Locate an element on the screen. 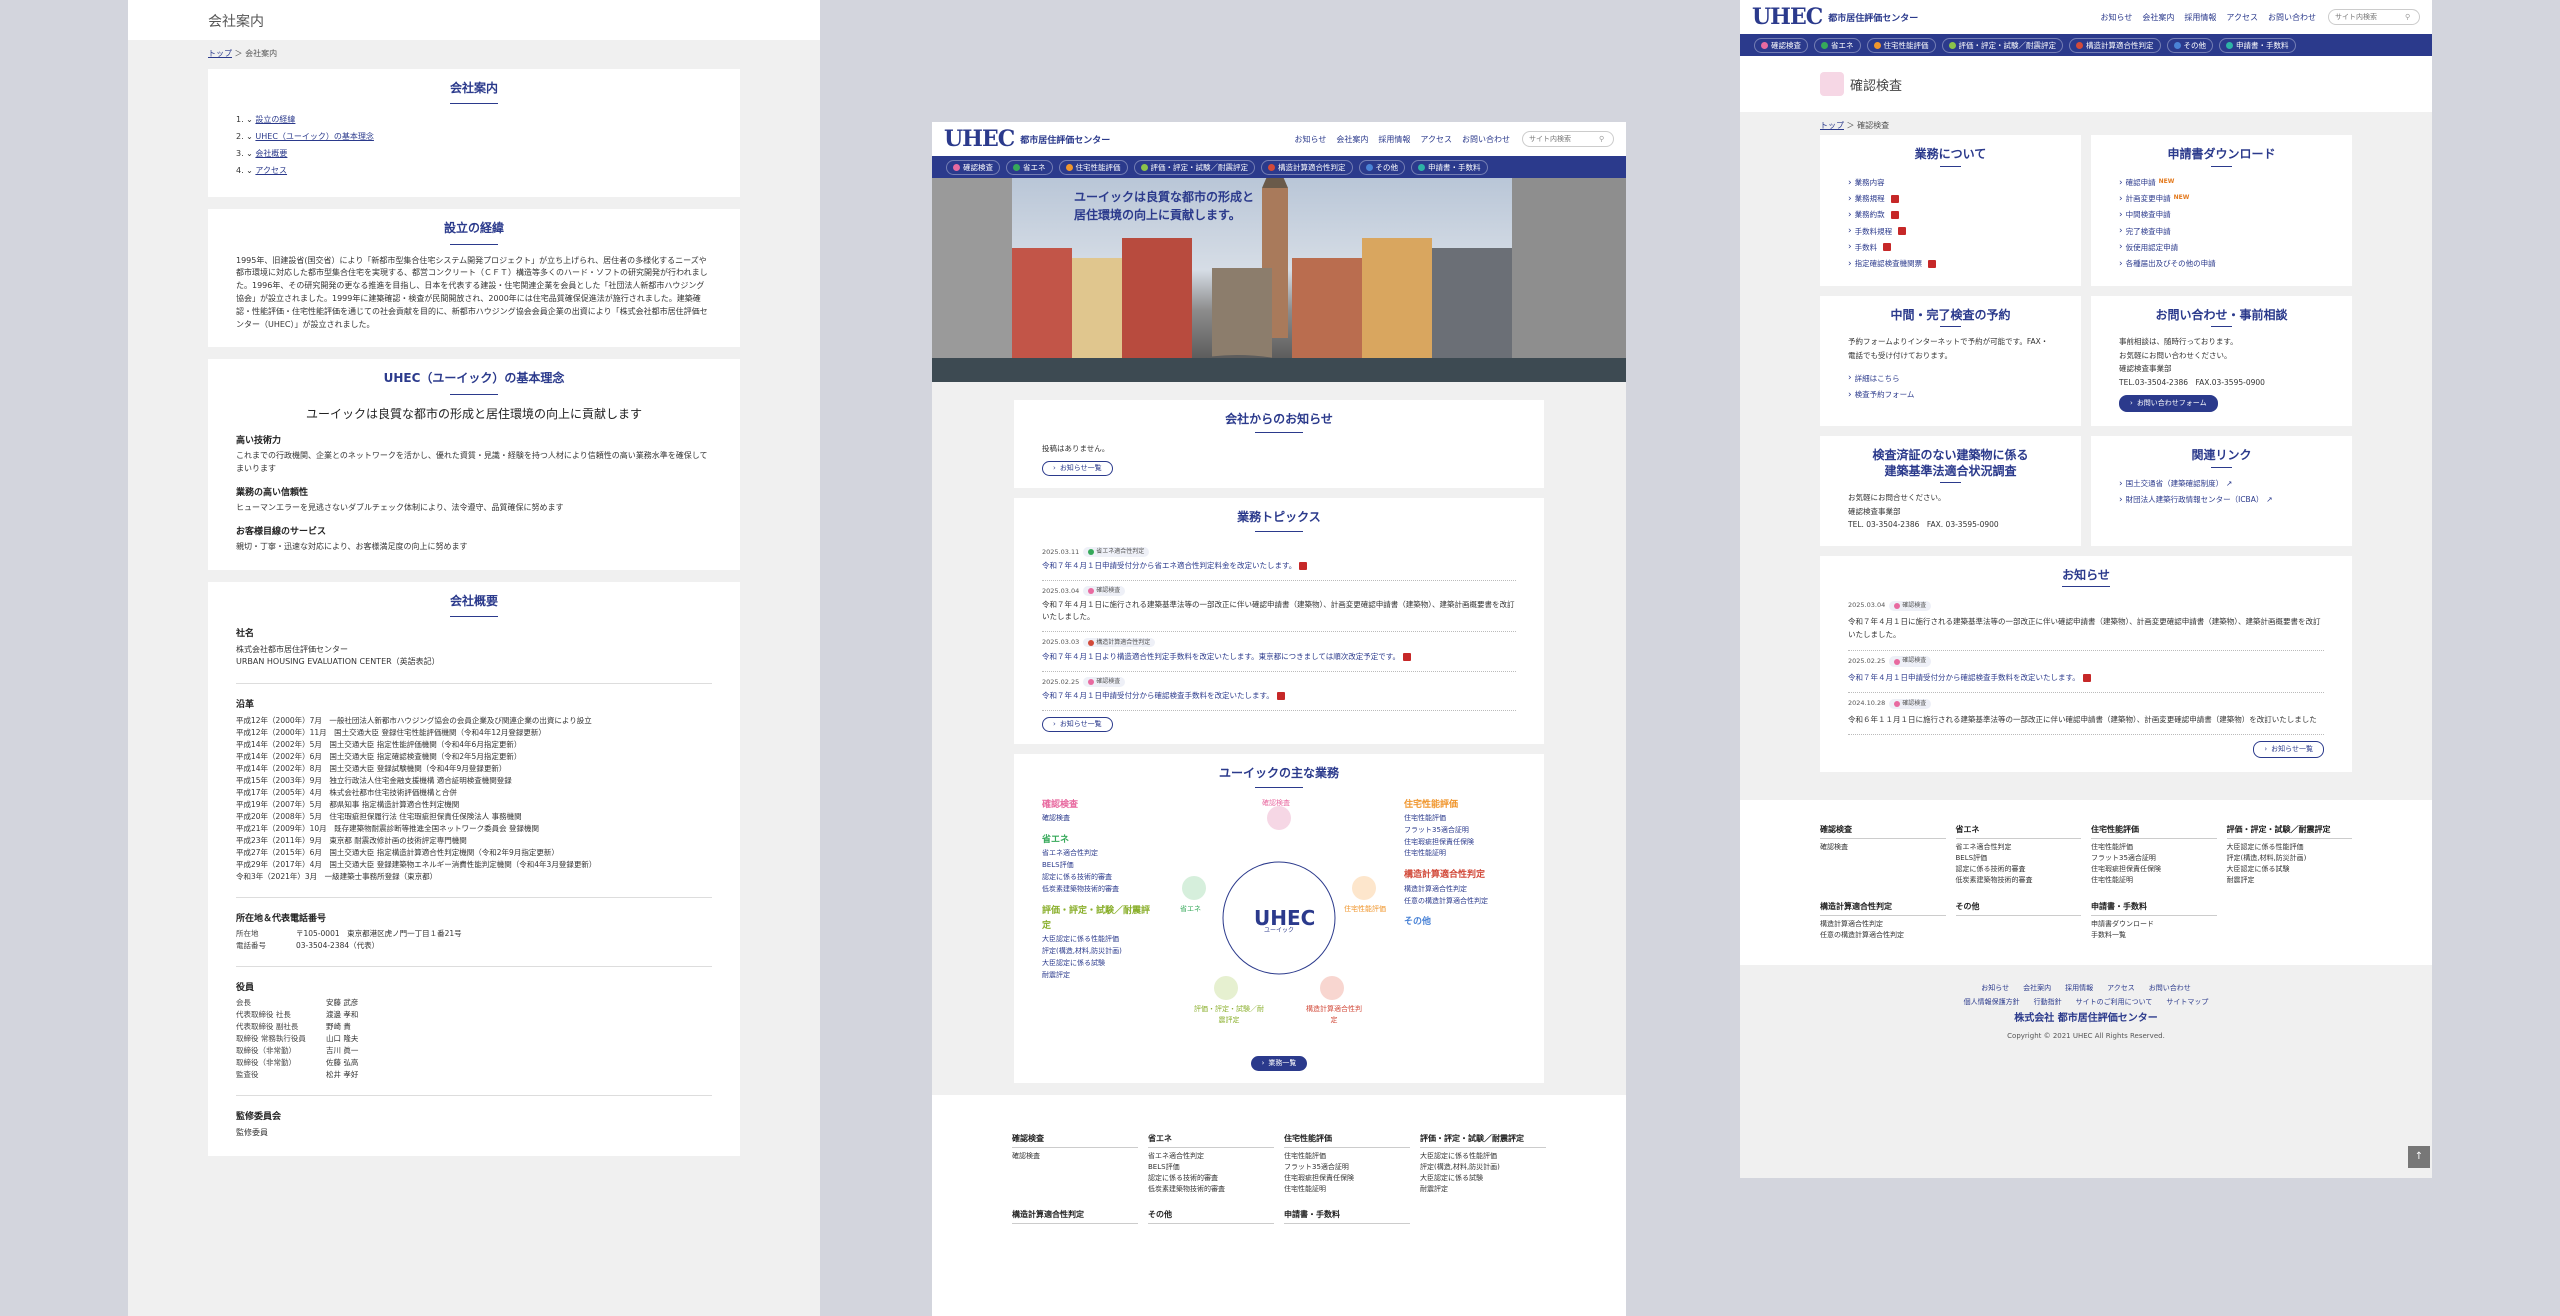  related-link: 財団法人建築行政情報センター（ICBA）↗ is located at coordinates (2221, 500).